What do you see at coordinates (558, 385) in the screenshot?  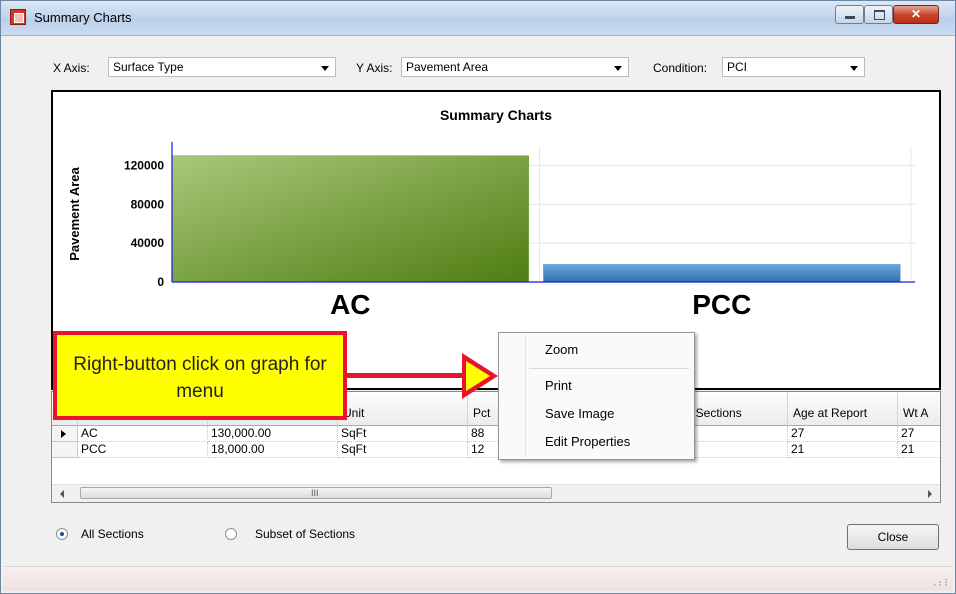 I see `menu-item-print: Print` at bounding box center [558, 385].